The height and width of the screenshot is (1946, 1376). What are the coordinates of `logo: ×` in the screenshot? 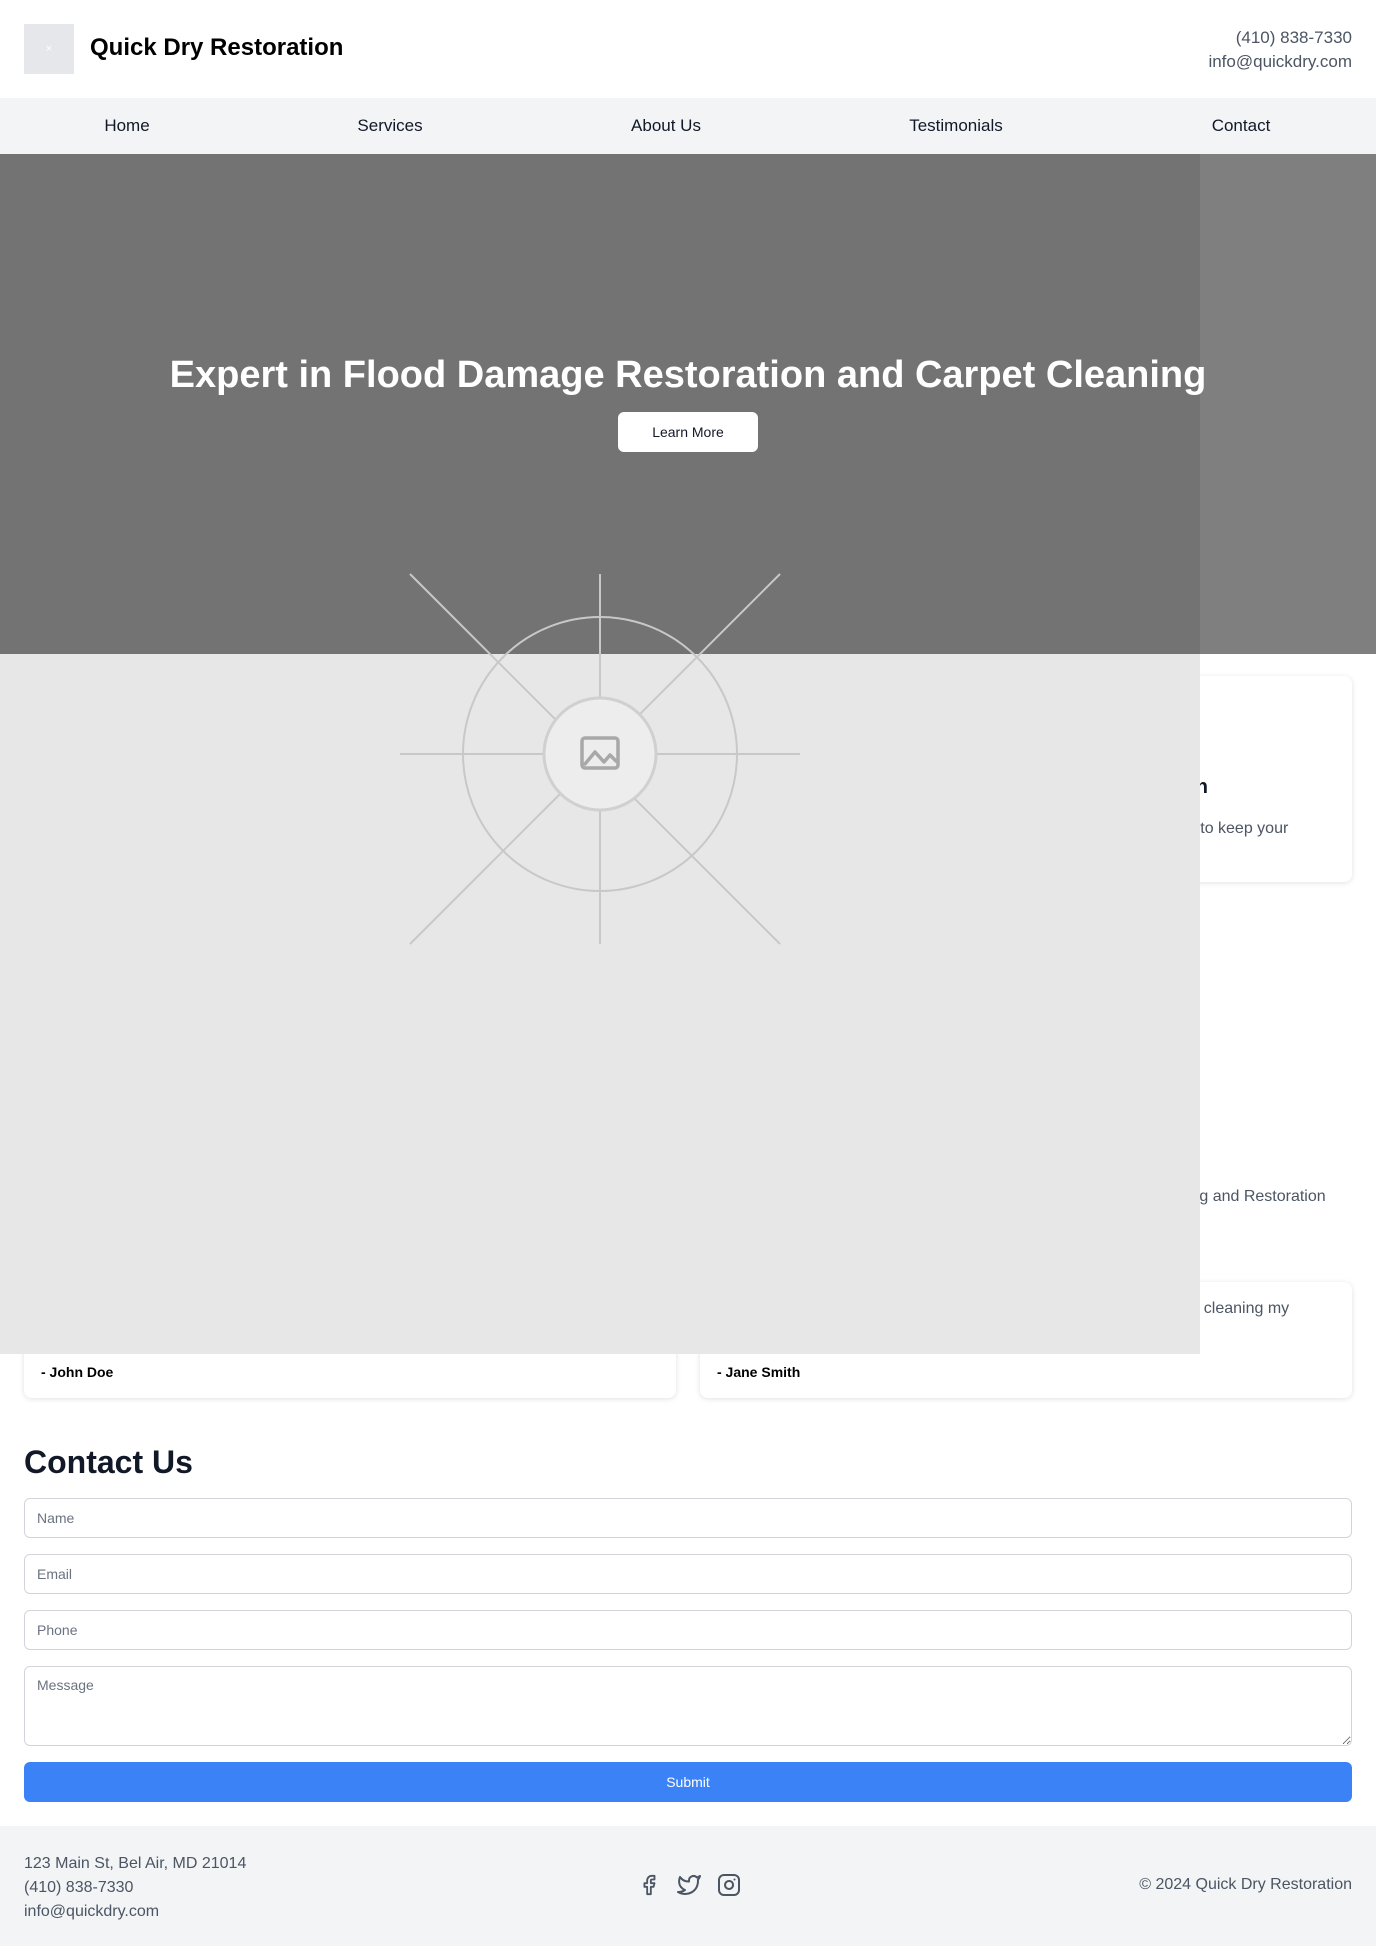 It's located at (49, 49).